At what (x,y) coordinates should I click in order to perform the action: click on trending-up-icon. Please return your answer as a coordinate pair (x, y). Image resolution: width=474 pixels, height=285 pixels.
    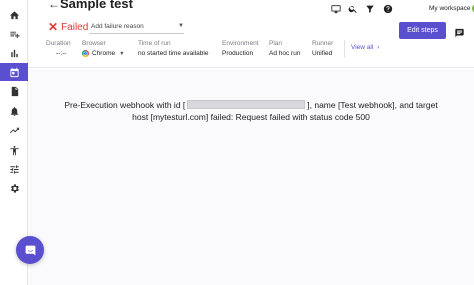
    Looking at the image, I should click on (14, 130).